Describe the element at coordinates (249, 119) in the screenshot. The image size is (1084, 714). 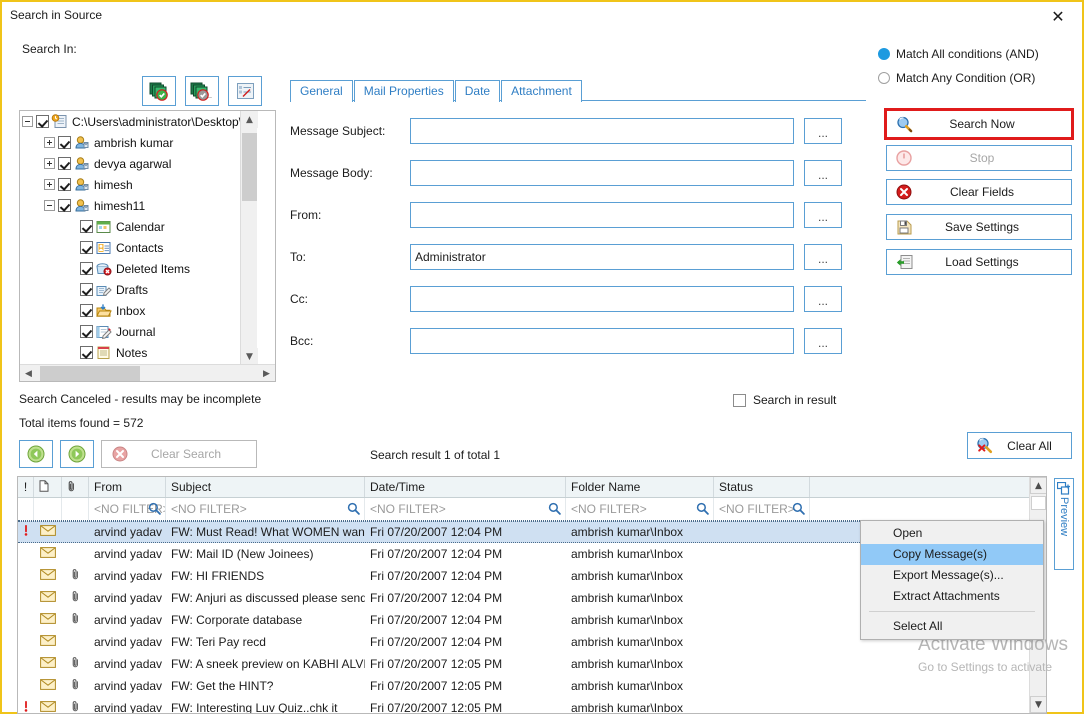
I see `tree-scroll-up-icon: ▲` at that location.